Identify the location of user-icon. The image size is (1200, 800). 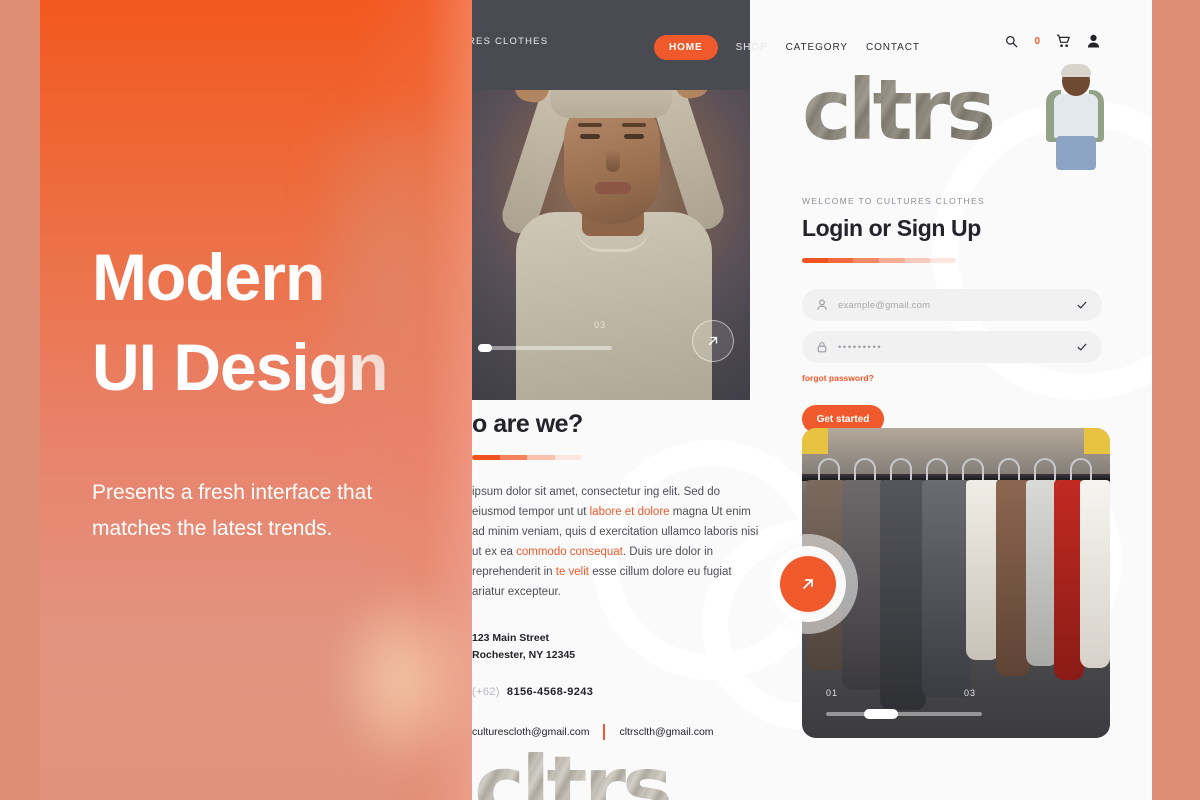
(822, 304).